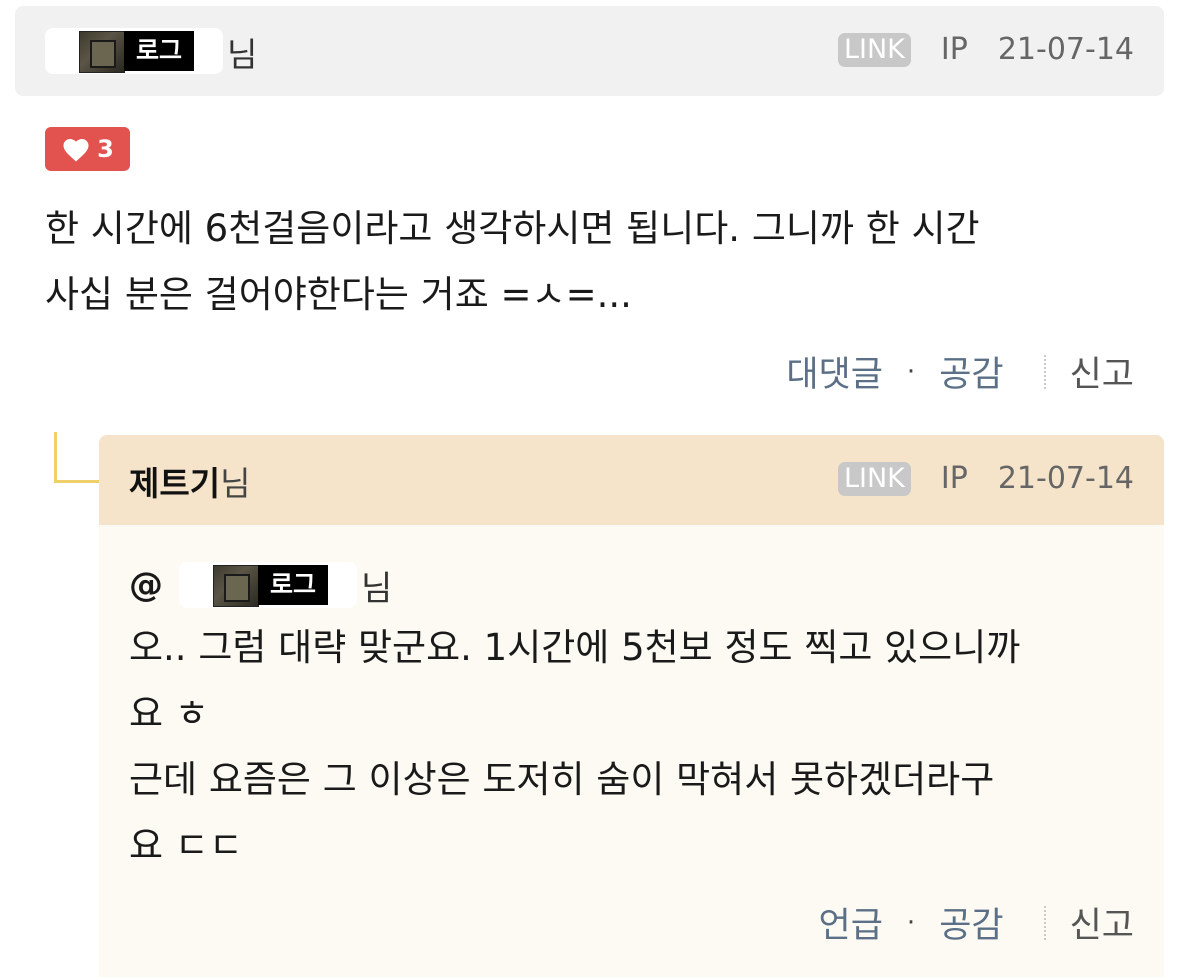 The height and width of the screenshot is (977, 1179). What do you see at coordinates (1065, 478) in the screenshot?
I see `reply-date: 21-07-14` at bounding box center [1065, 478].